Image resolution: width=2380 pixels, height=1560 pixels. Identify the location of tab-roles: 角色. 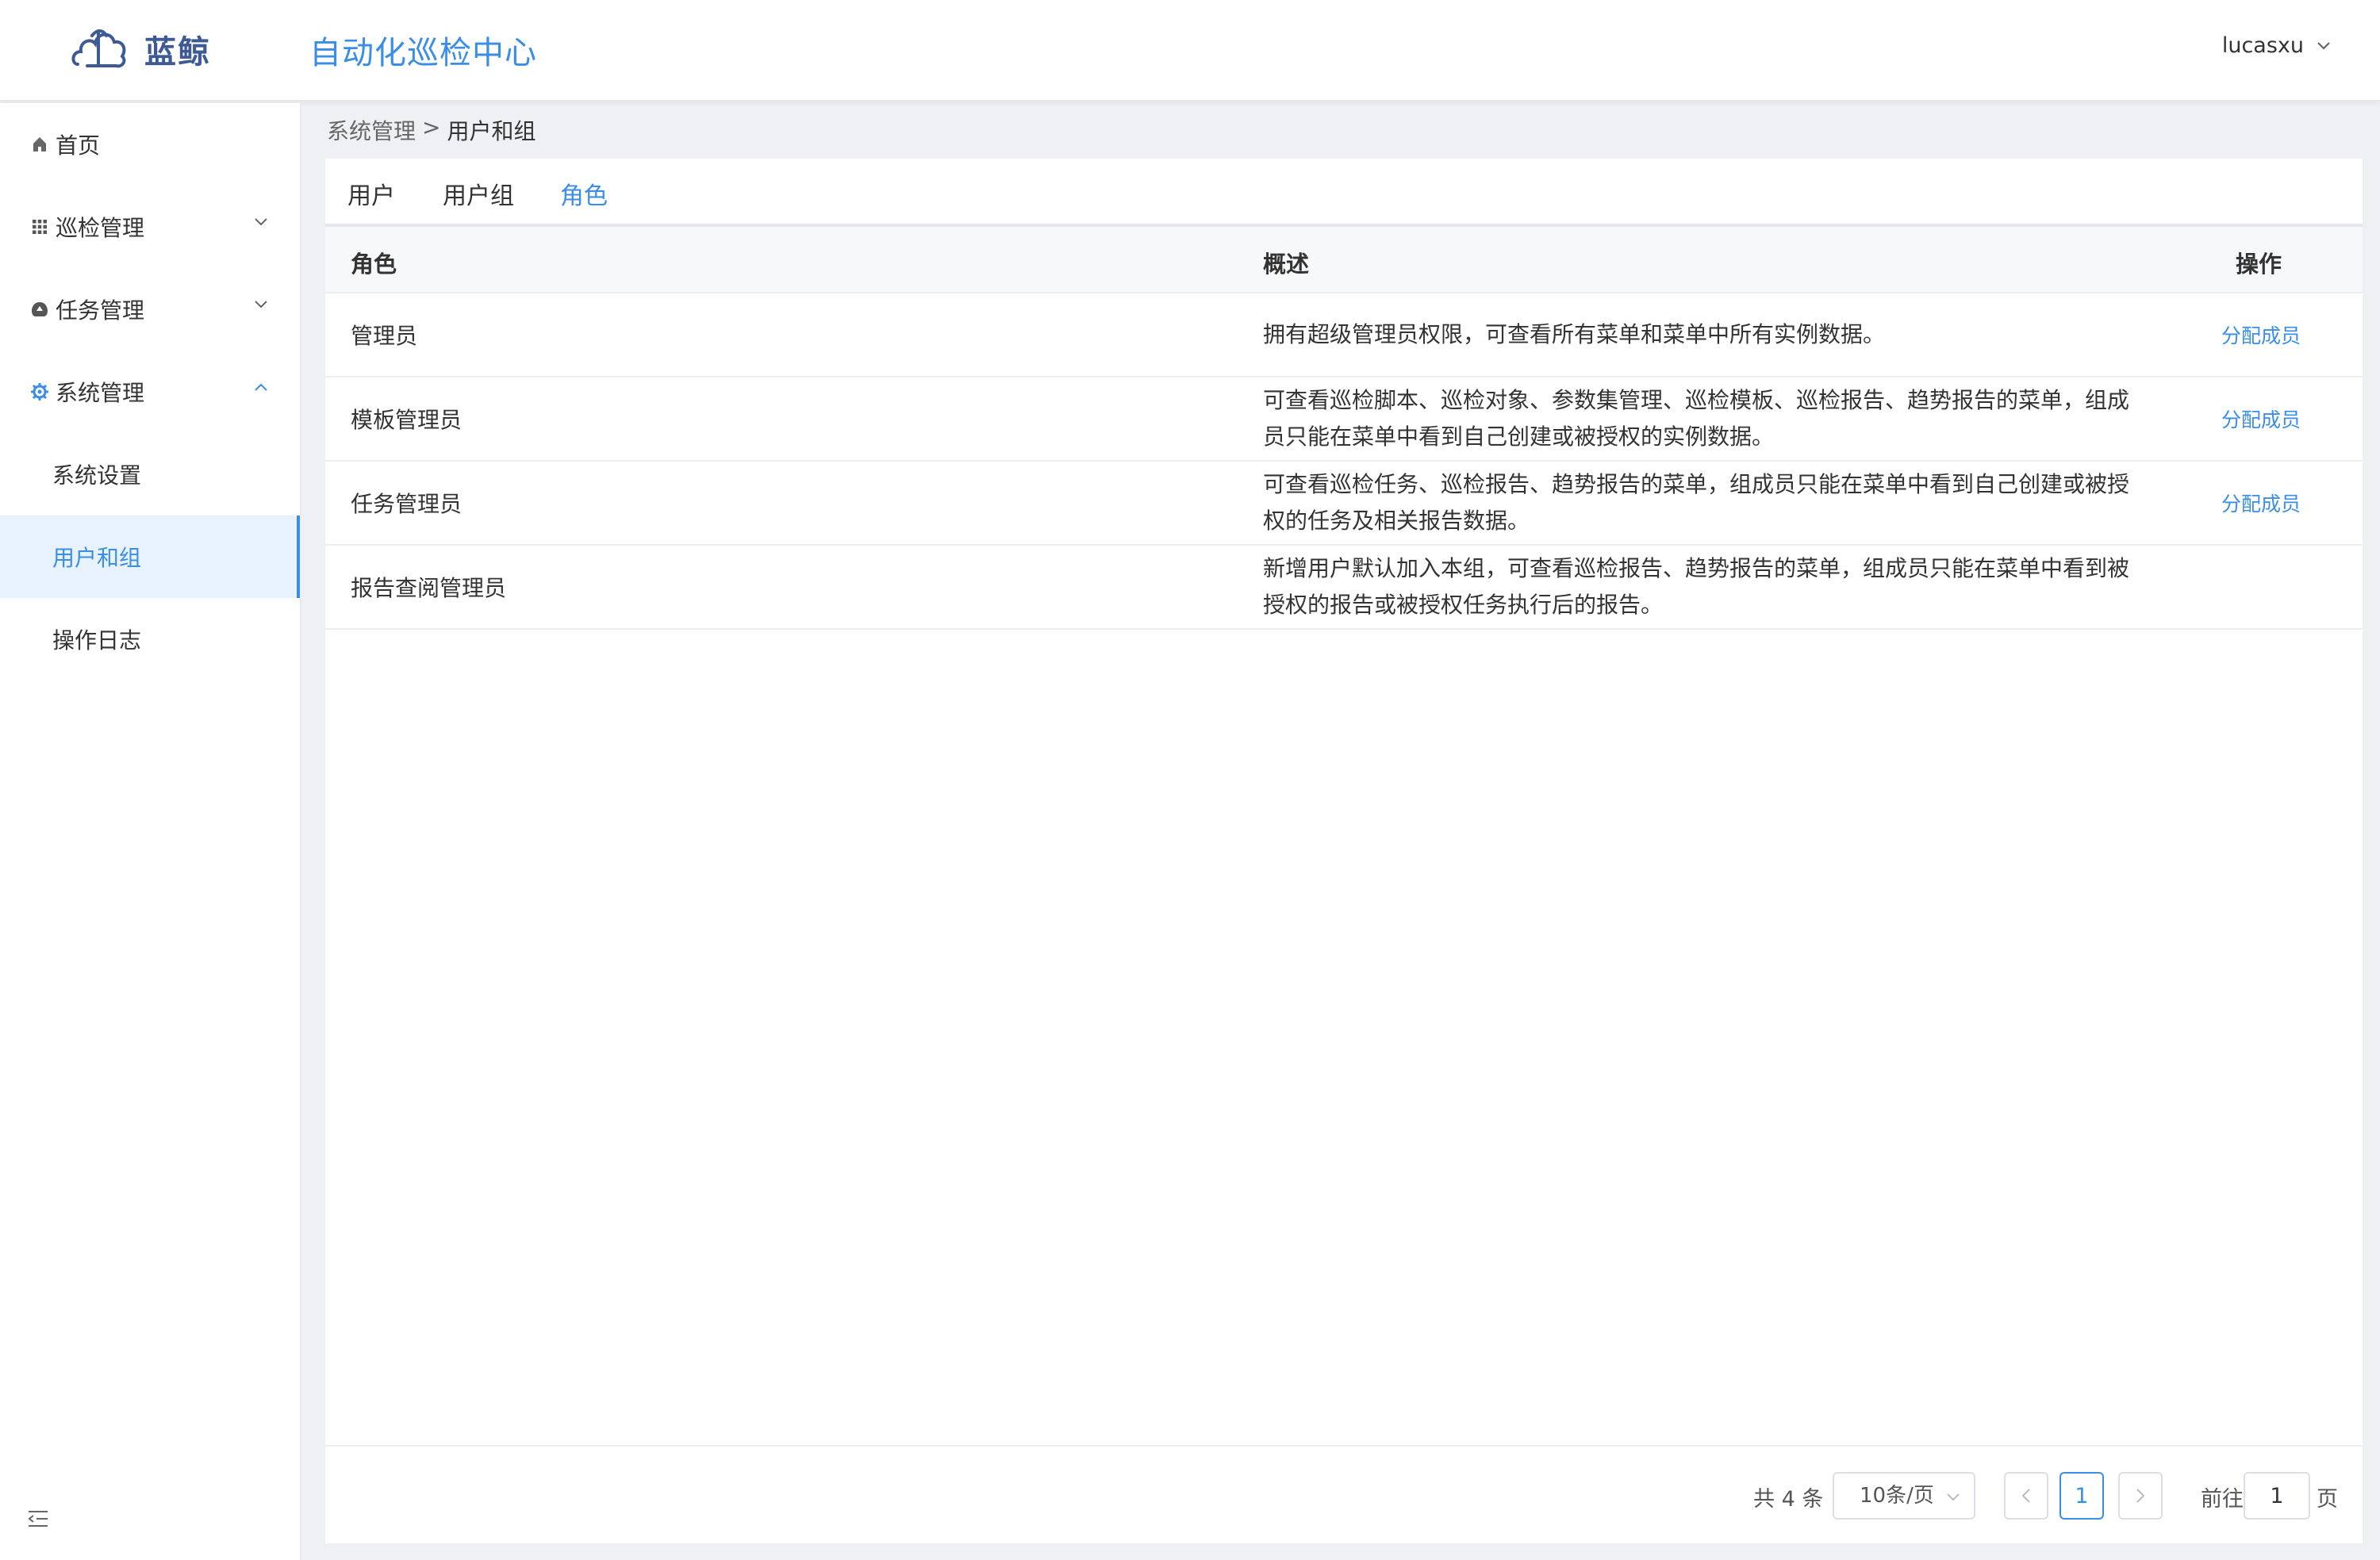
(584, 204).